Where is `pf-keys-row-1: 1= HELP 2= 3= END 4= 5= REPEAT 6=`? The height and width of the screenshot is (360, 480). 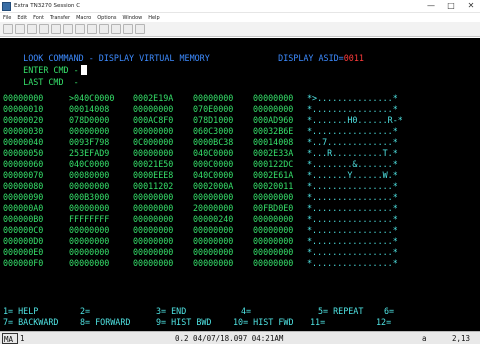
pf-keys-row-1: 1= HELP 2= 3= END 4= 5= REPEAT 6= is located at coordinates (198, 311).